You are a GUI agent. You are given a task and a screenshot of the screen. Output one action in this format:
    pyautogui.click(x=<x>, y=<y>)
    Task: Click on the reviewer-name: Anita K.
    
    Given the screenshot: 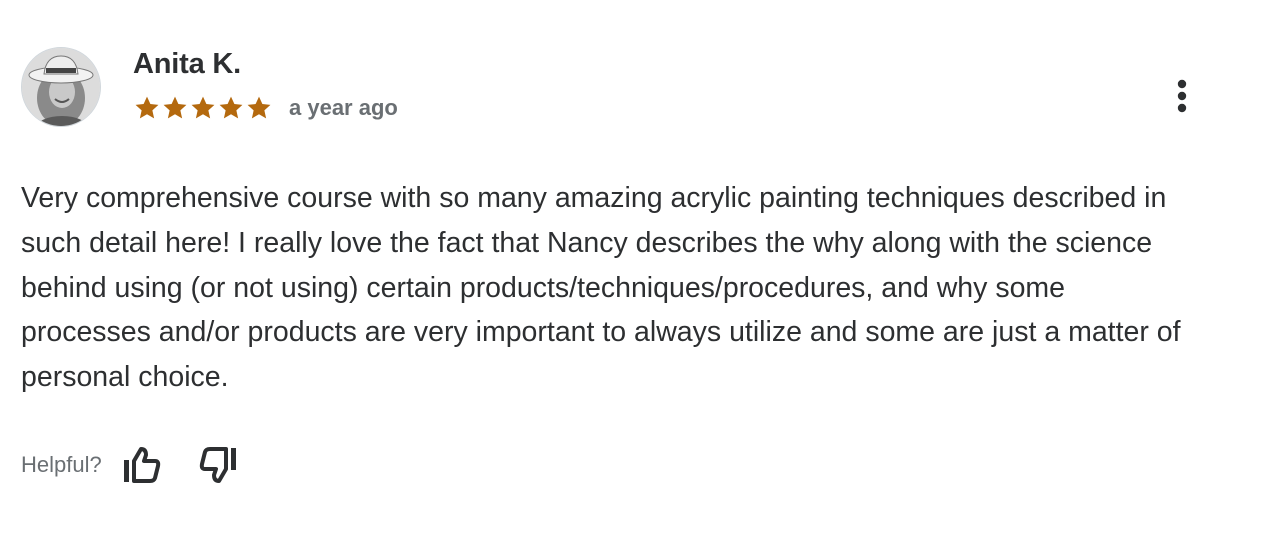 What is the action you would take?
    pyautogui.click(x=187, y=64)
    